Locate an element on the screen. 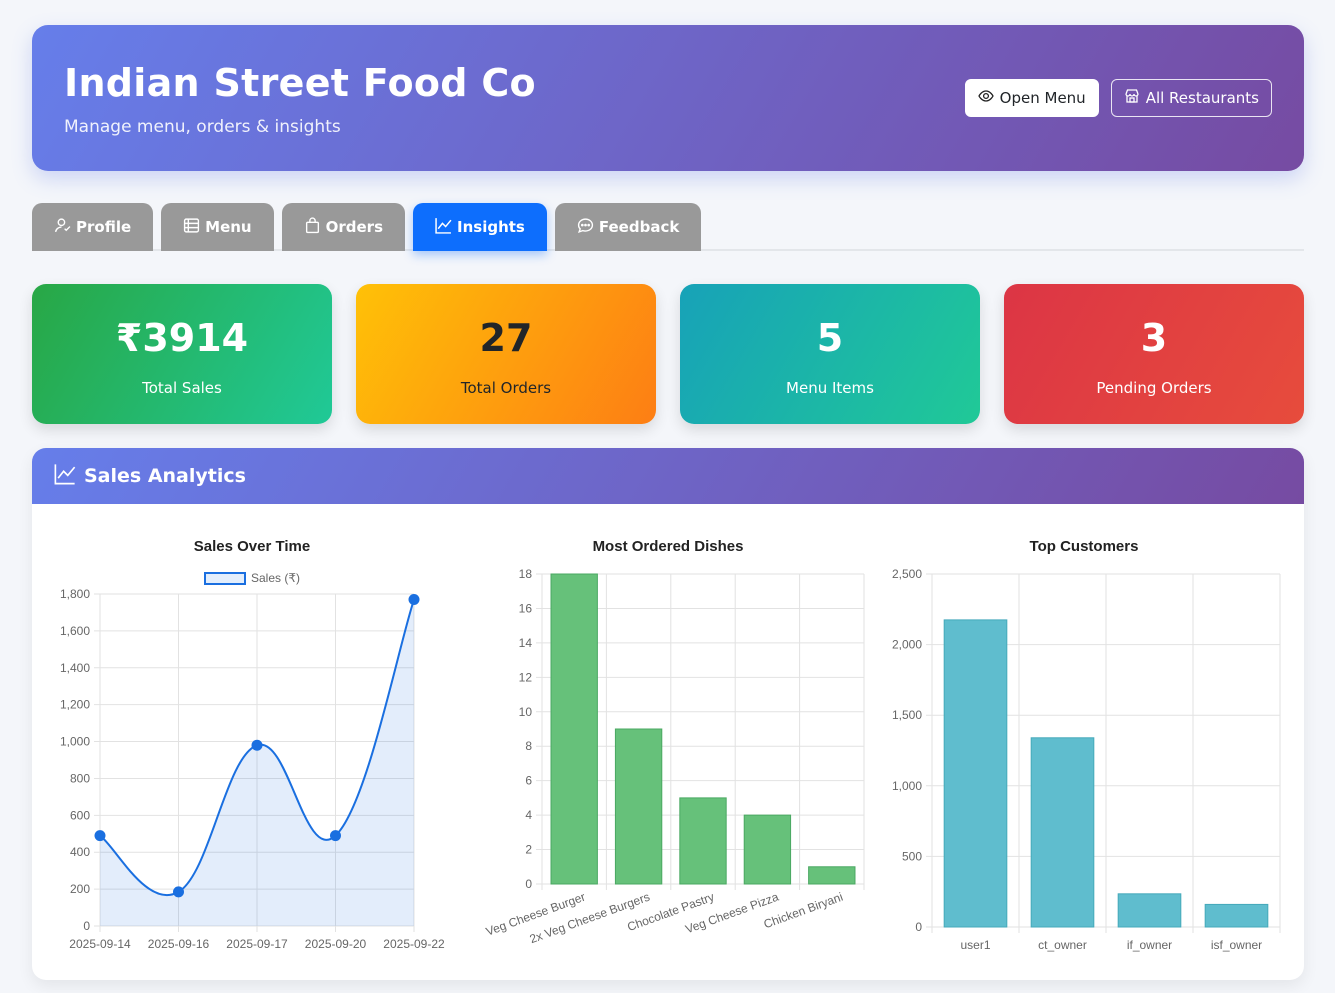  tab-orders: Orders is located at coordinates (343, 227).